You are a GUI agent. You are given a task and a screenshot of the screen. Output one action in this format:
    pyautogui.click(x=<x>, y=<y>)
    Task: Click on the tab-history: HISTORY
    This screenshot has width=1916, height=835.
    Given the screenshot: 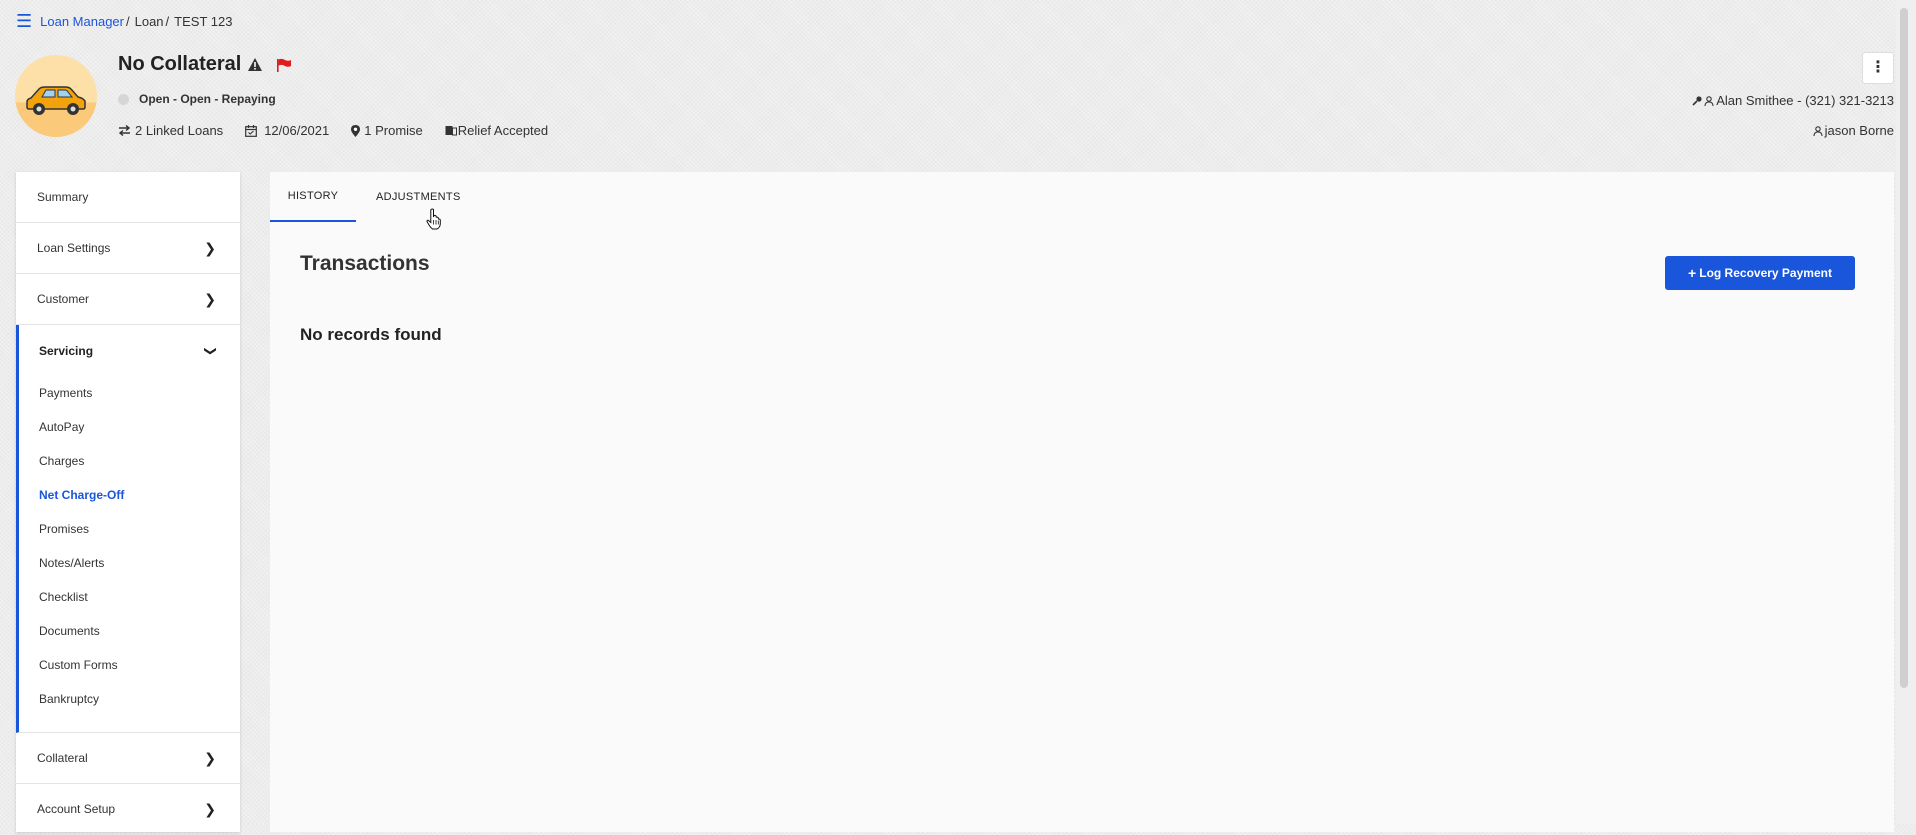 What is the action you would take?
    pyautogui.click(x=313, y=197)
    